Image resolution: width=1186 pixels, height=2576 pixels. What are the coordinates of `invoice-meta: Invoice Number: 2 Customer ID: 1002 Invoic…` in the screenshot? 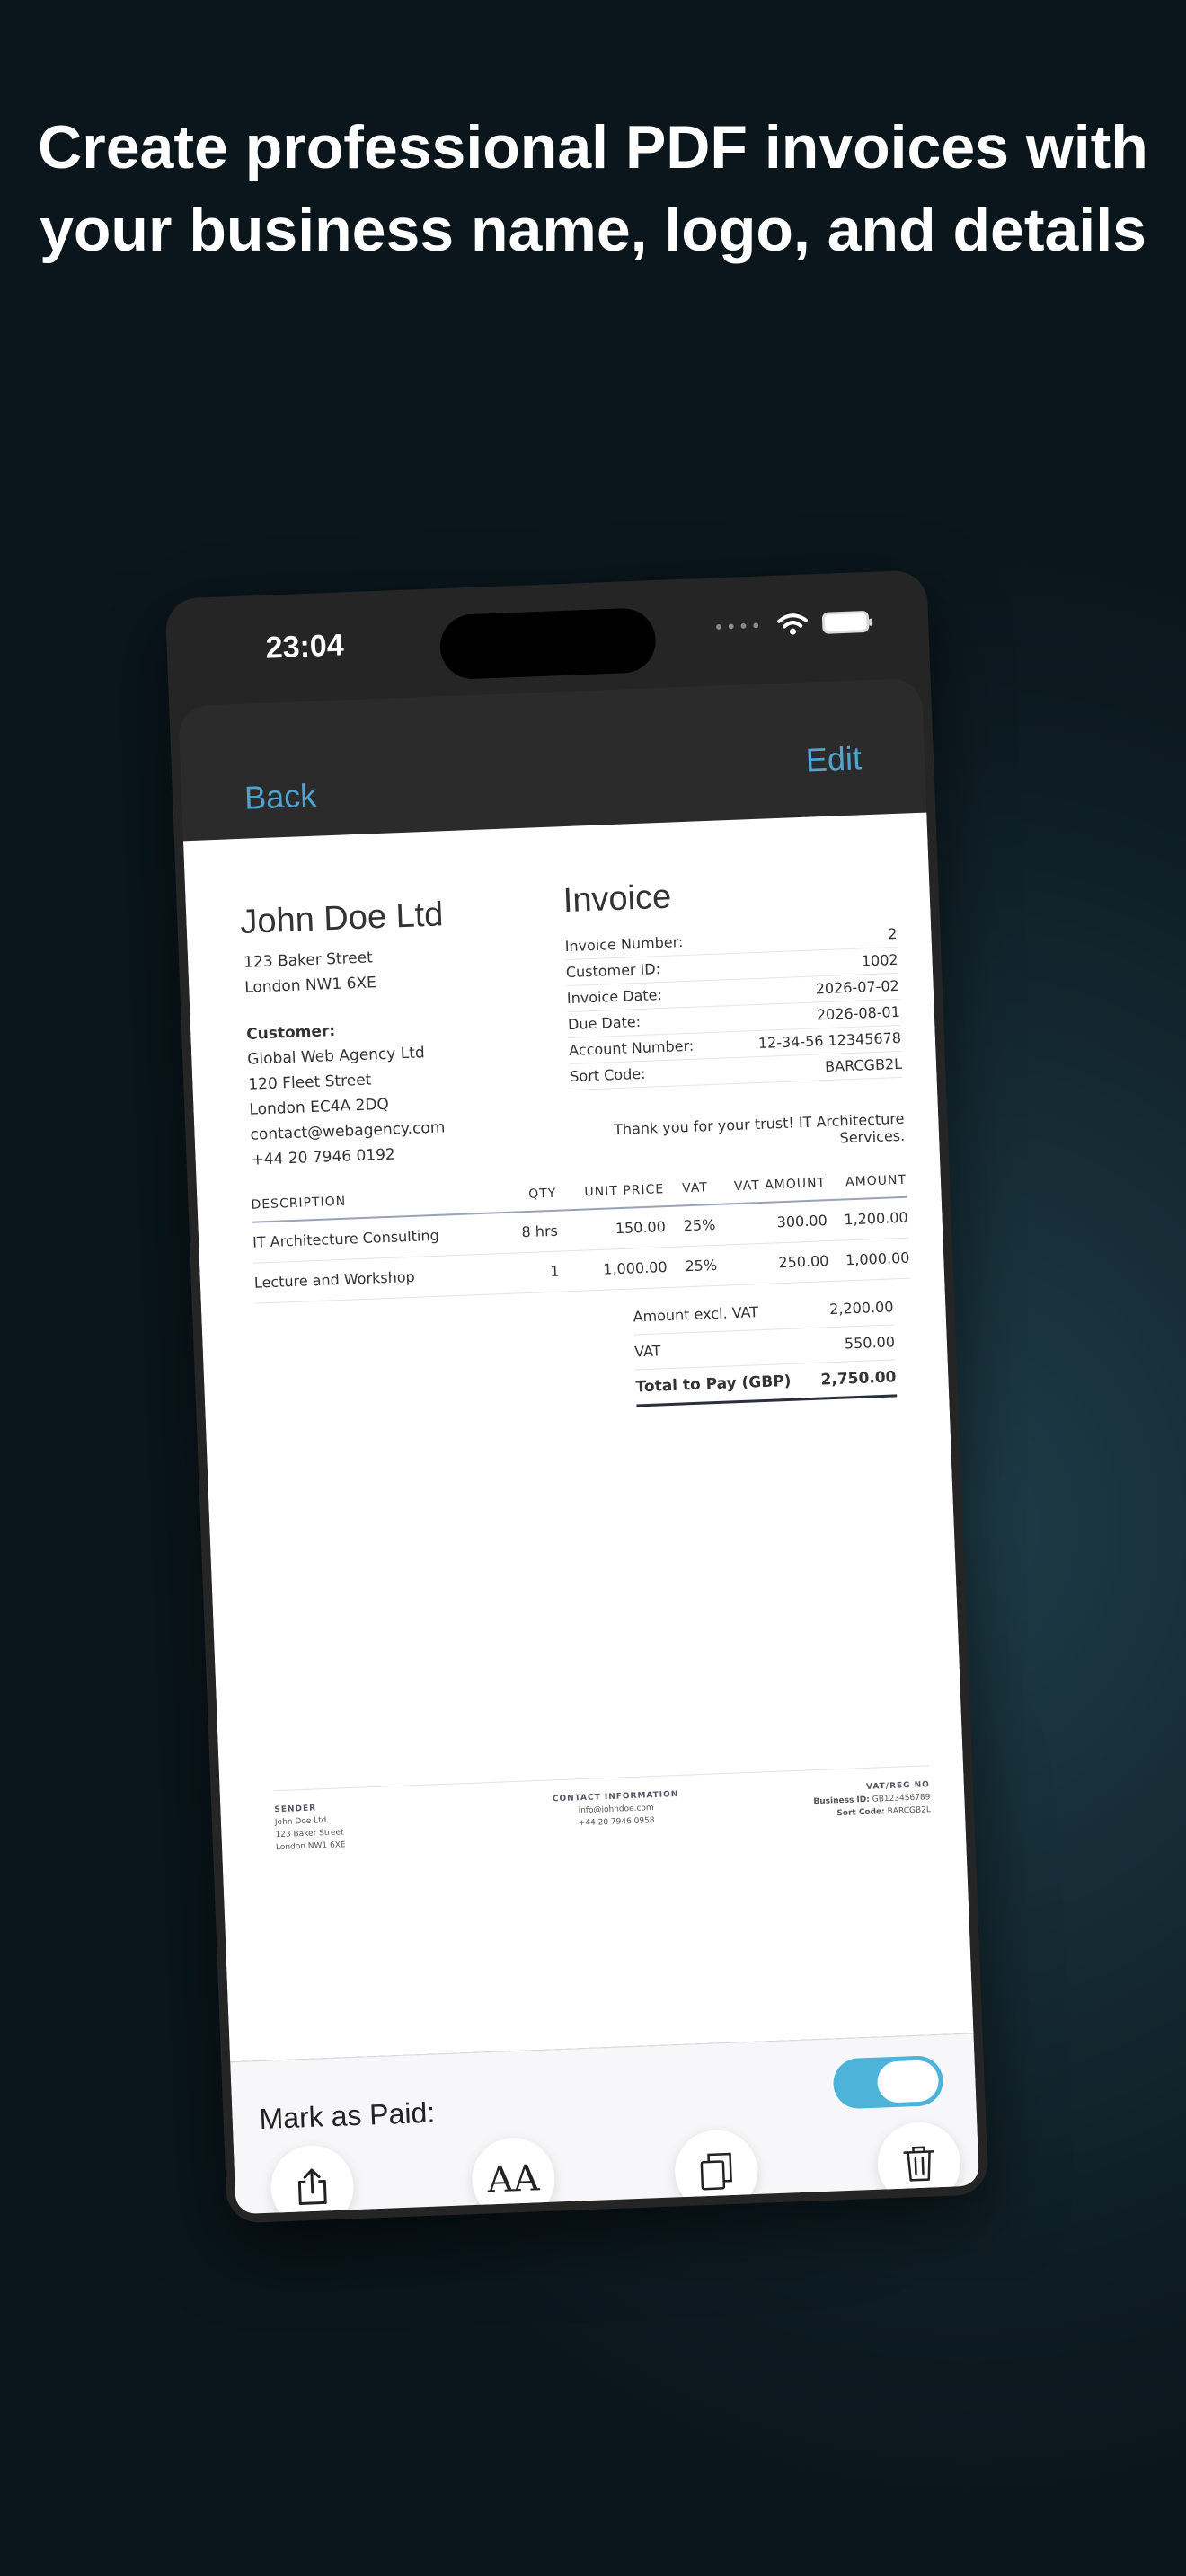 It's located at (733, 1006).